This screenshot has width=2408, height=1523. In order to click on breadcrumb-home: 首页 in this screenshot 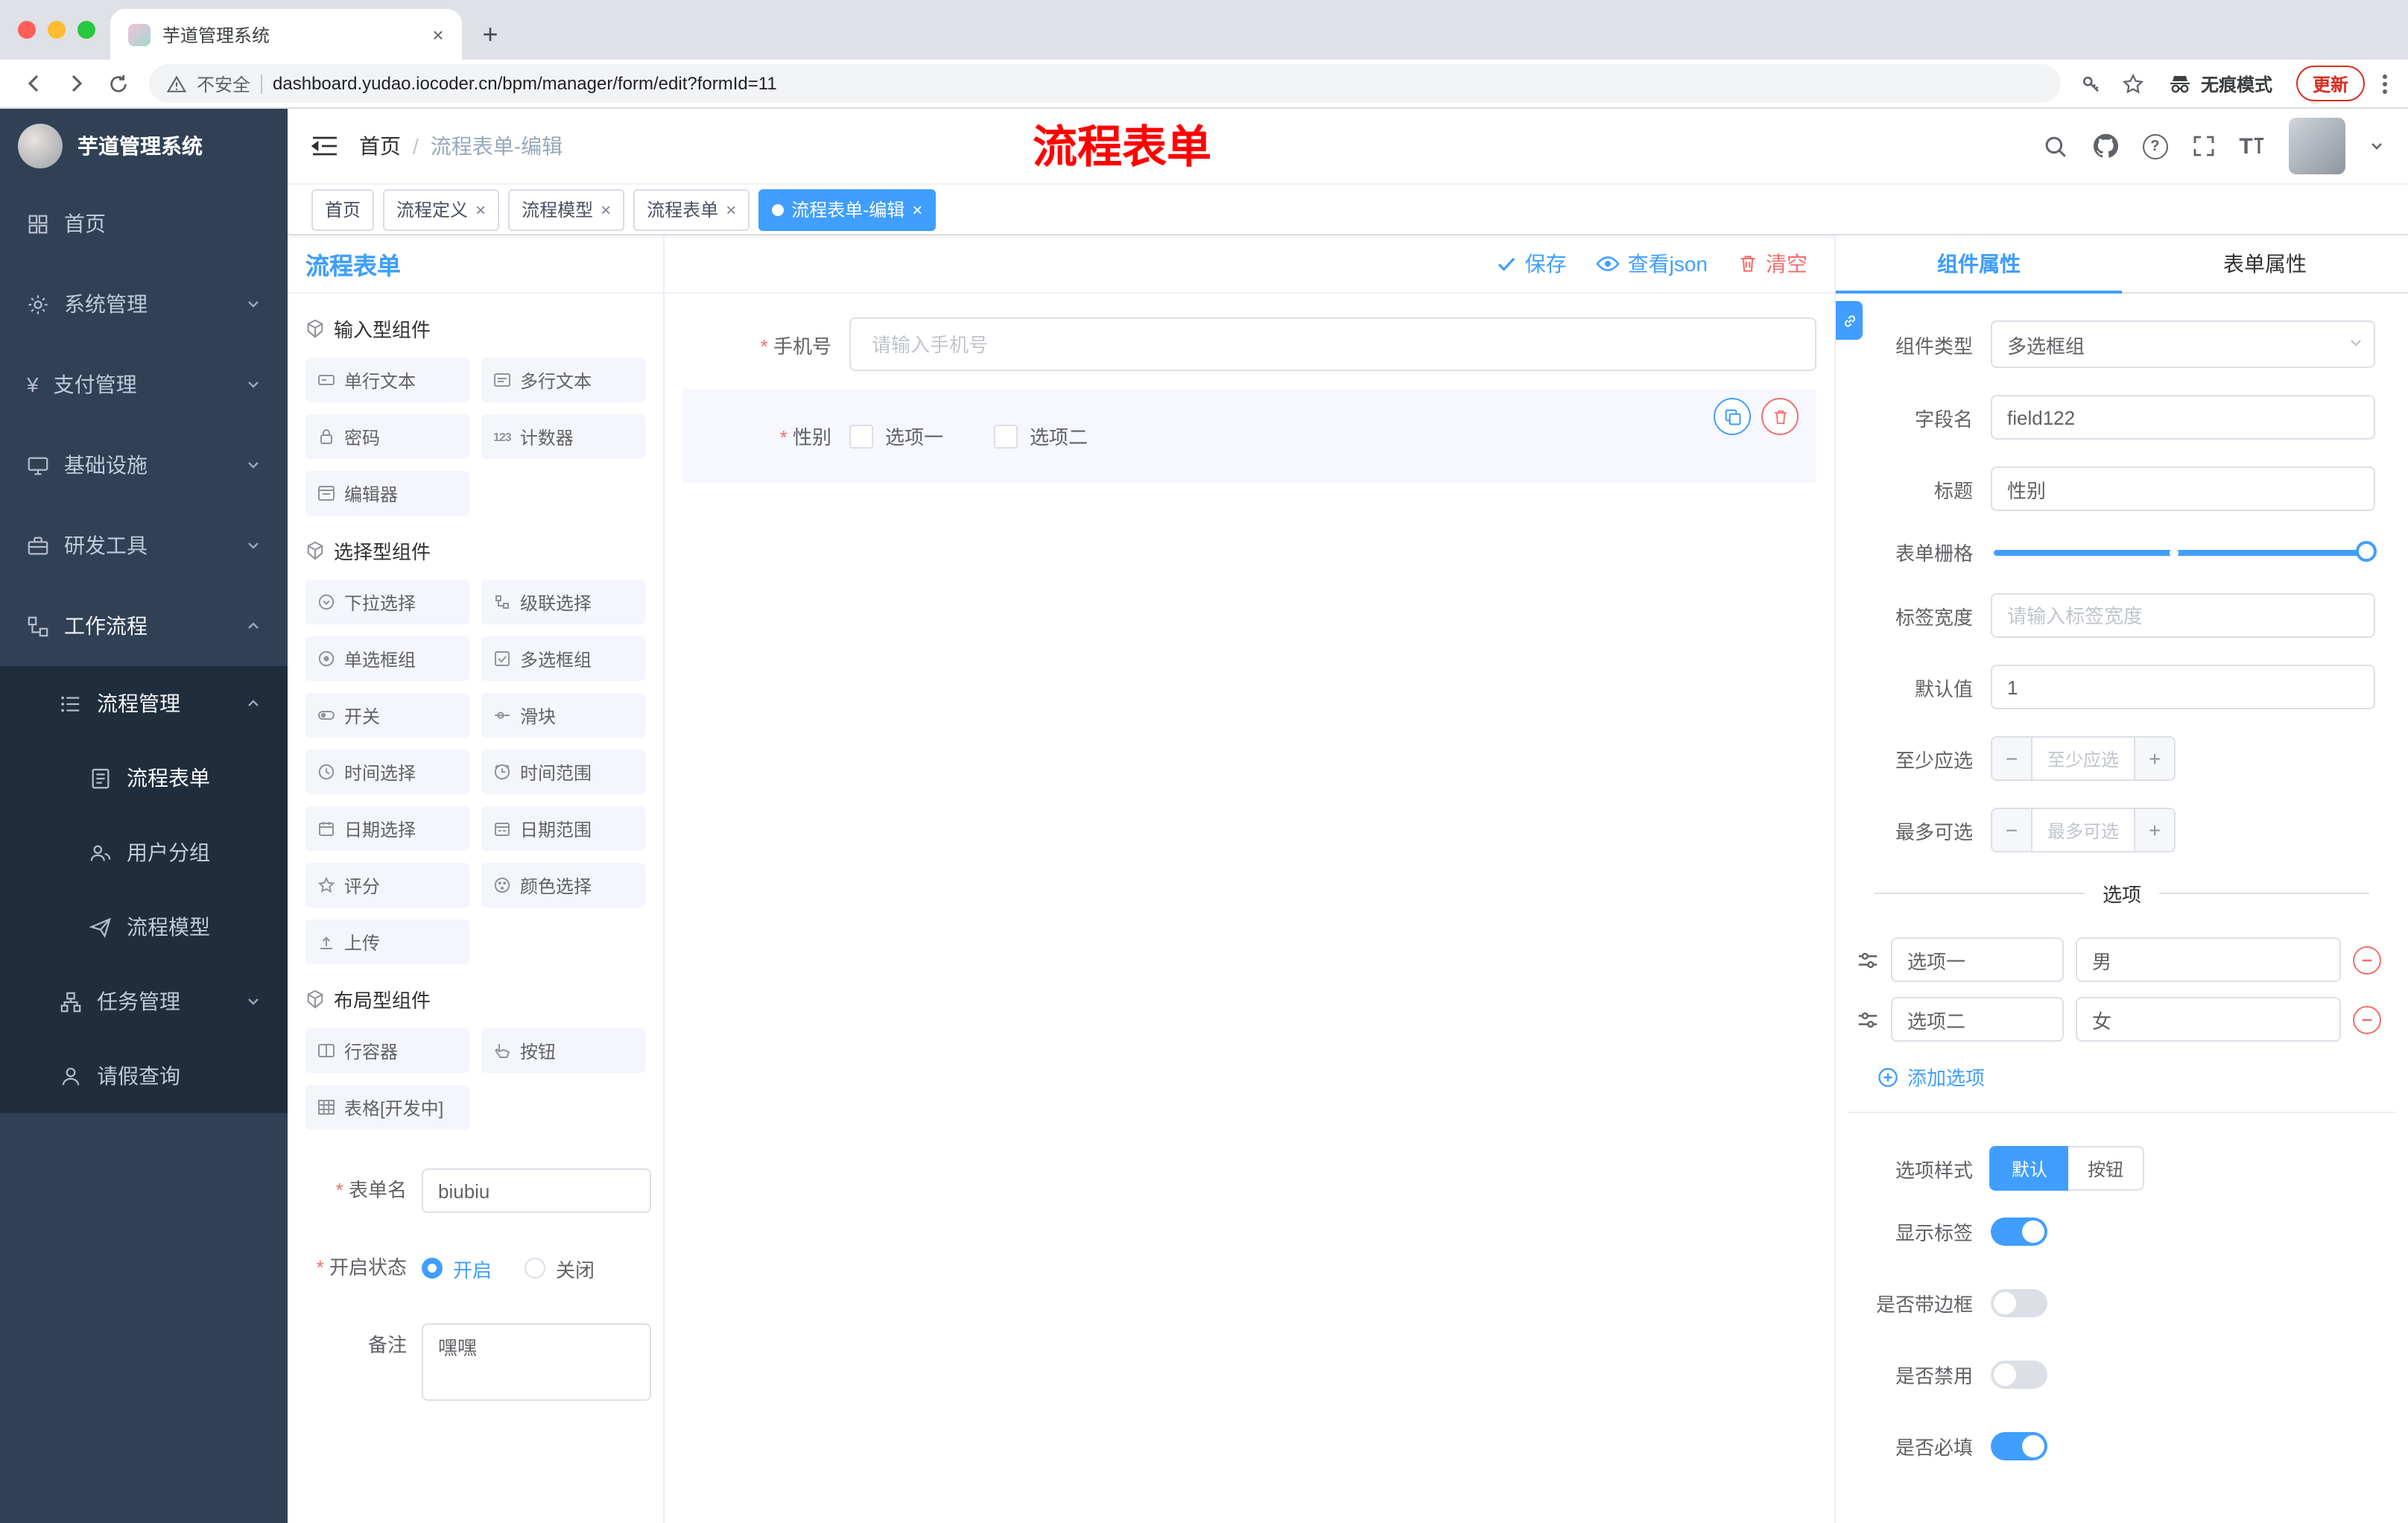, I will do `click(380, 146)`.